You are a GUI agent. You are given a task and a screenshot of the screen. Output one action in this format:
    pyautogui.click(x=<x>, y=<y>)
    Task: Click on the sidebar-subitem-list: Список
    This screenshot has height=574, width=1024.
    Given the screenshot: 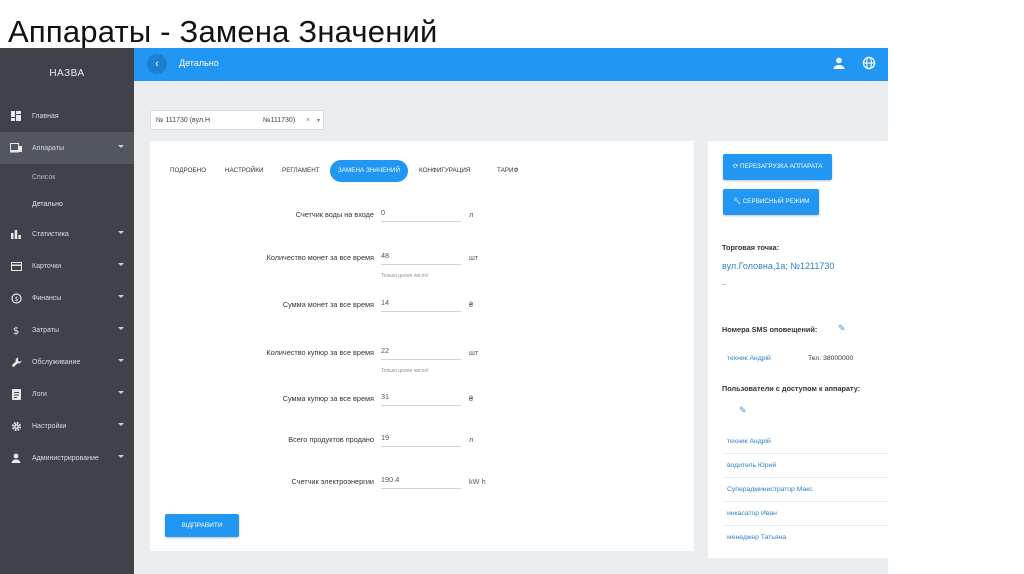 What is the action you would take?
    pyautogui.click(x=67, y=177)
    